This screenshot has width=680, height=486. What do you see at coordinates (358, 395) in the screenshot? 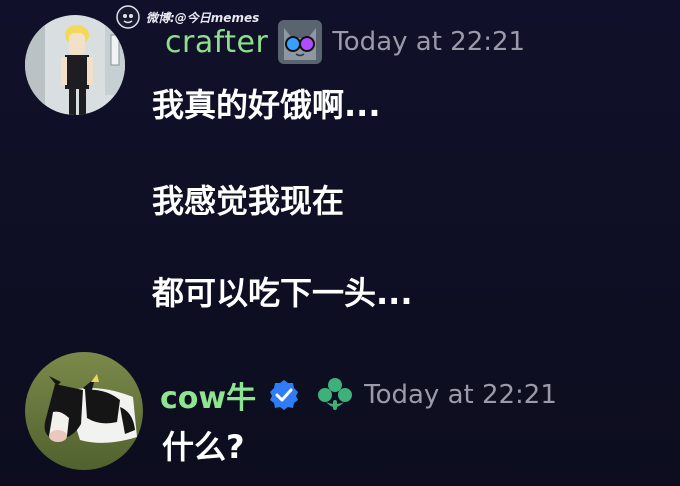
I see `message-header: cow牛 Today at 22:21` at bounding box center [358, 395].